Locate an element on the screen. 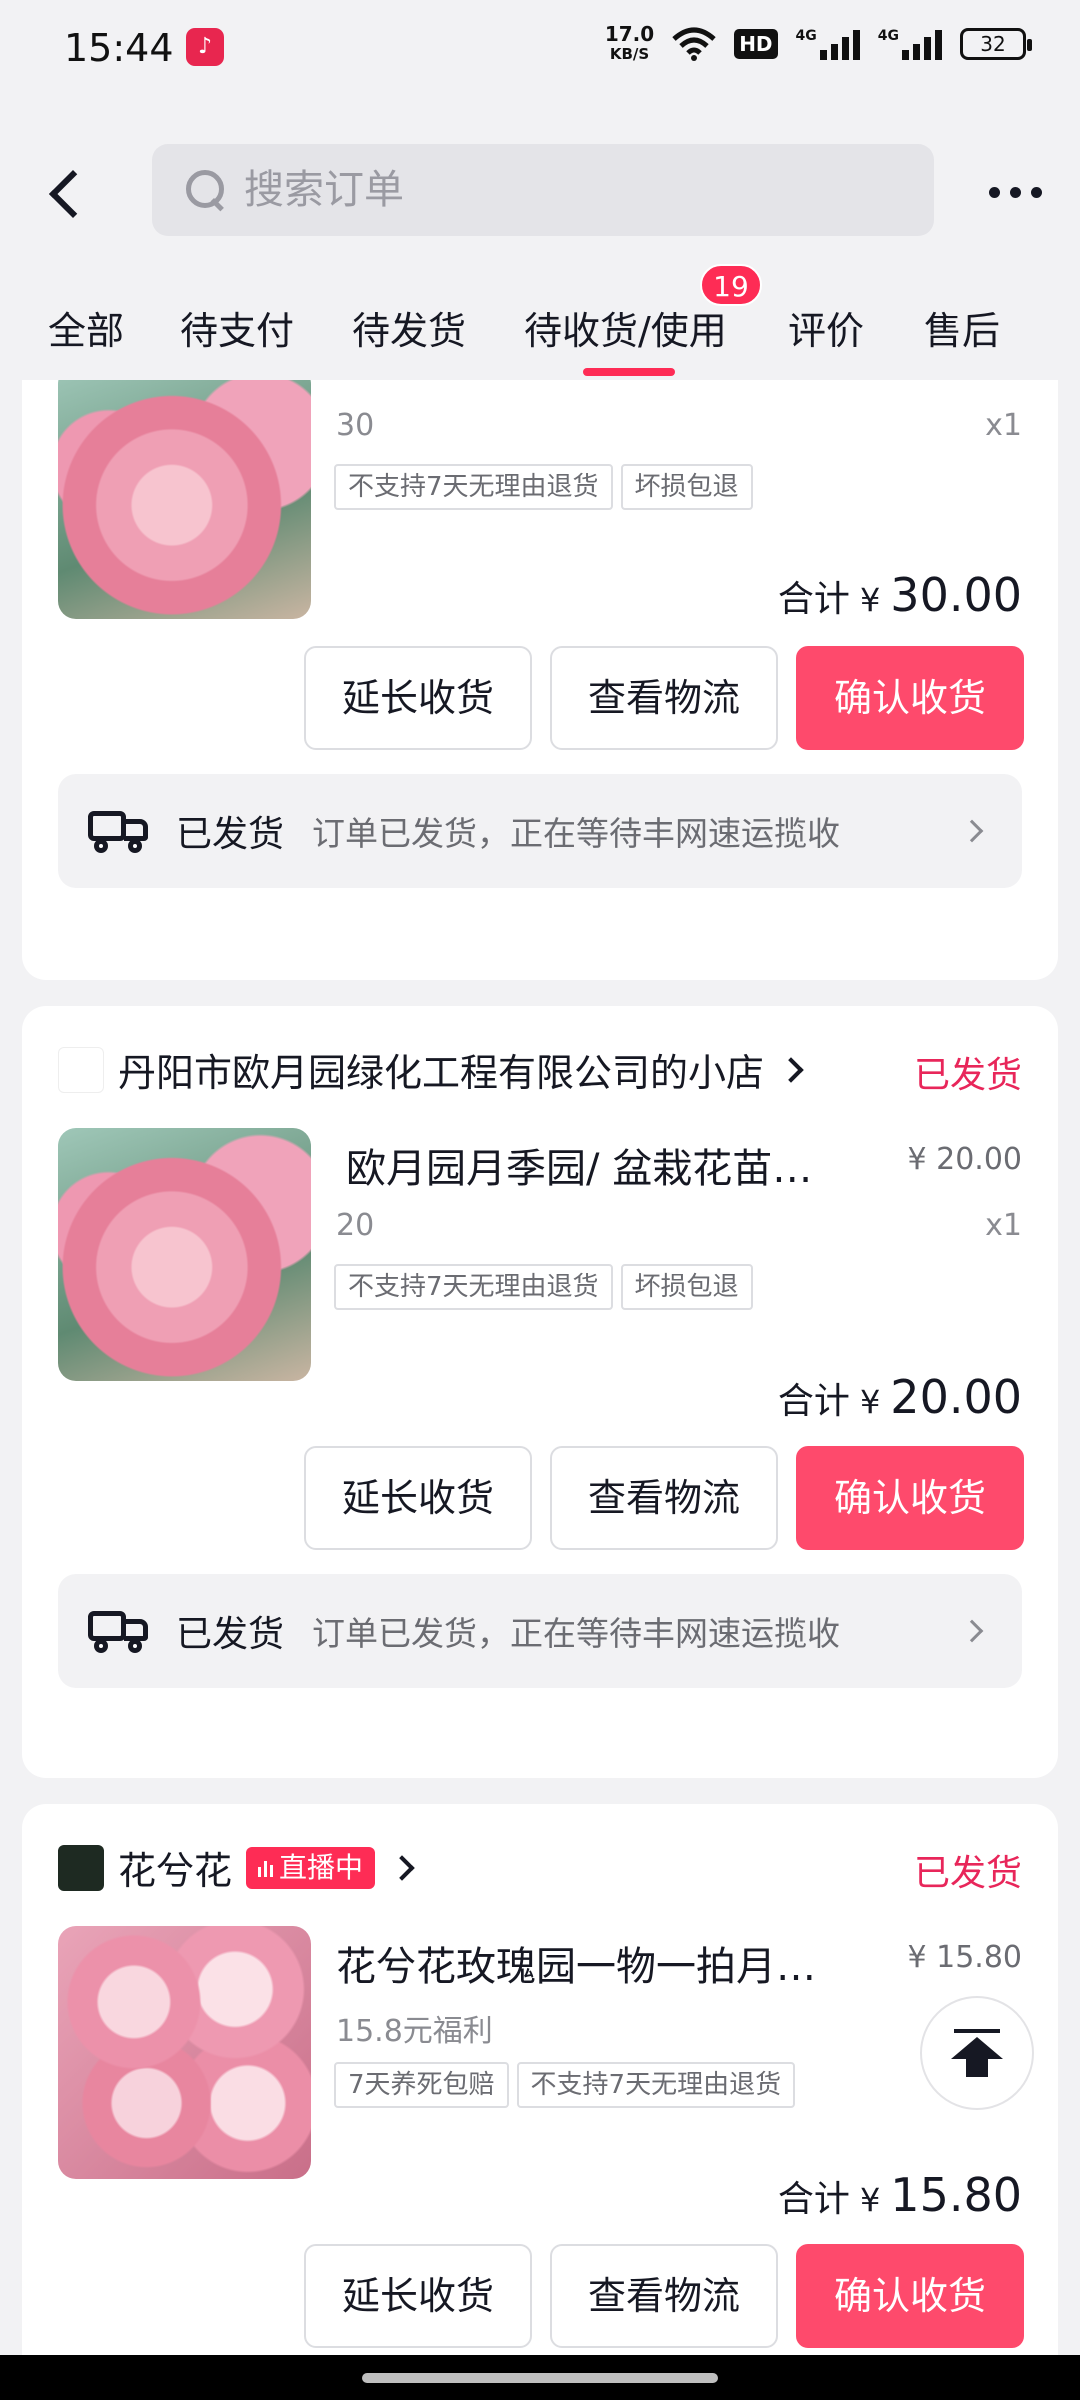 This screenshot has height=2400, width=1080. tab-count-badge: 19 is located at coordinates (731, 285).